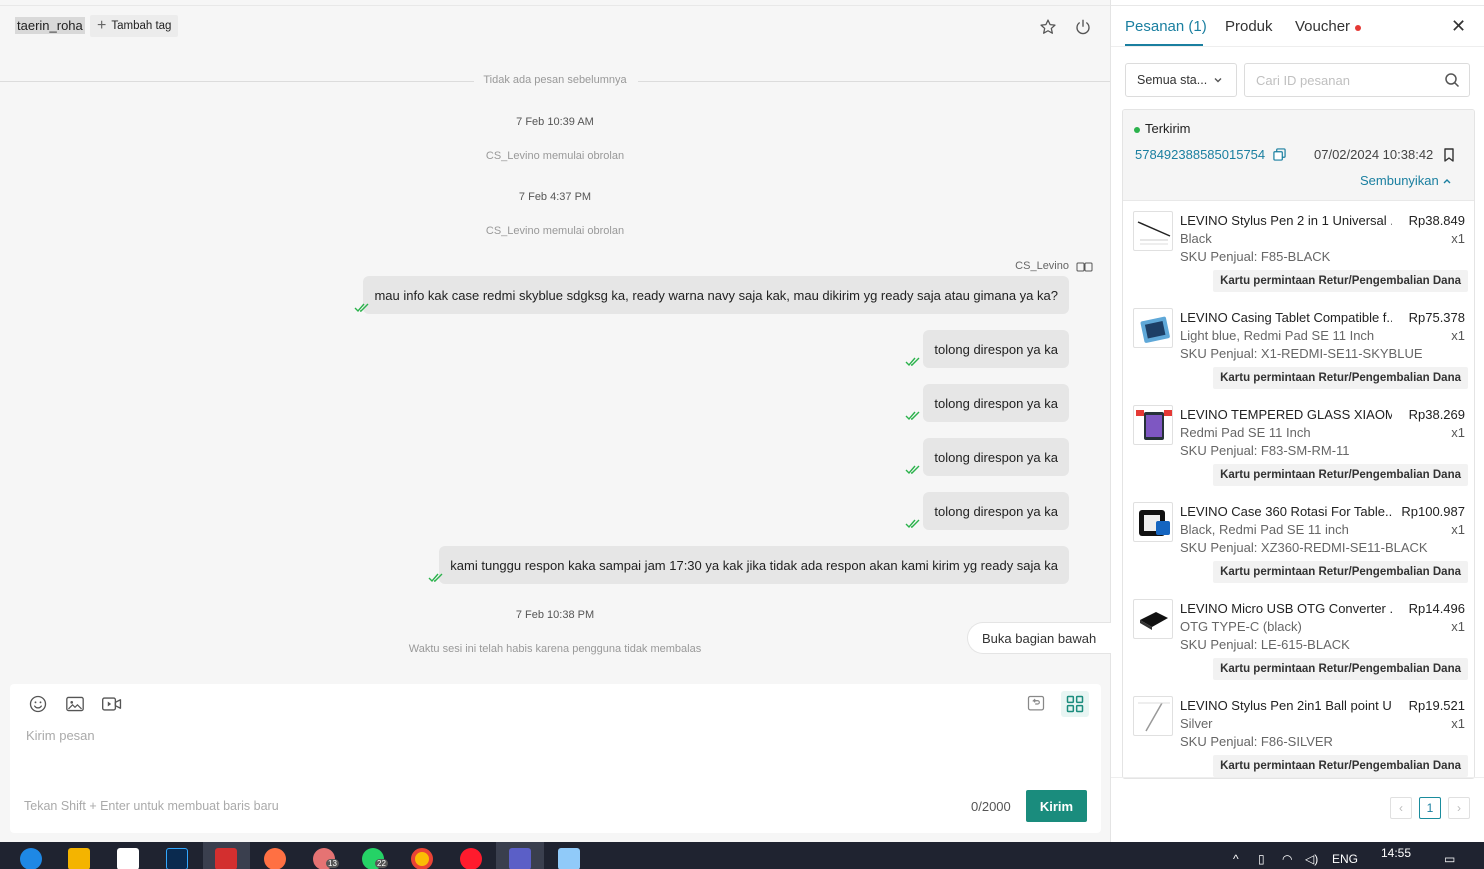 This screenshot has height=869, width=1484. What do you see at coordinates (31, 858) in the screenshot?
I see `edge-icon` at bounding box center [31, 858].